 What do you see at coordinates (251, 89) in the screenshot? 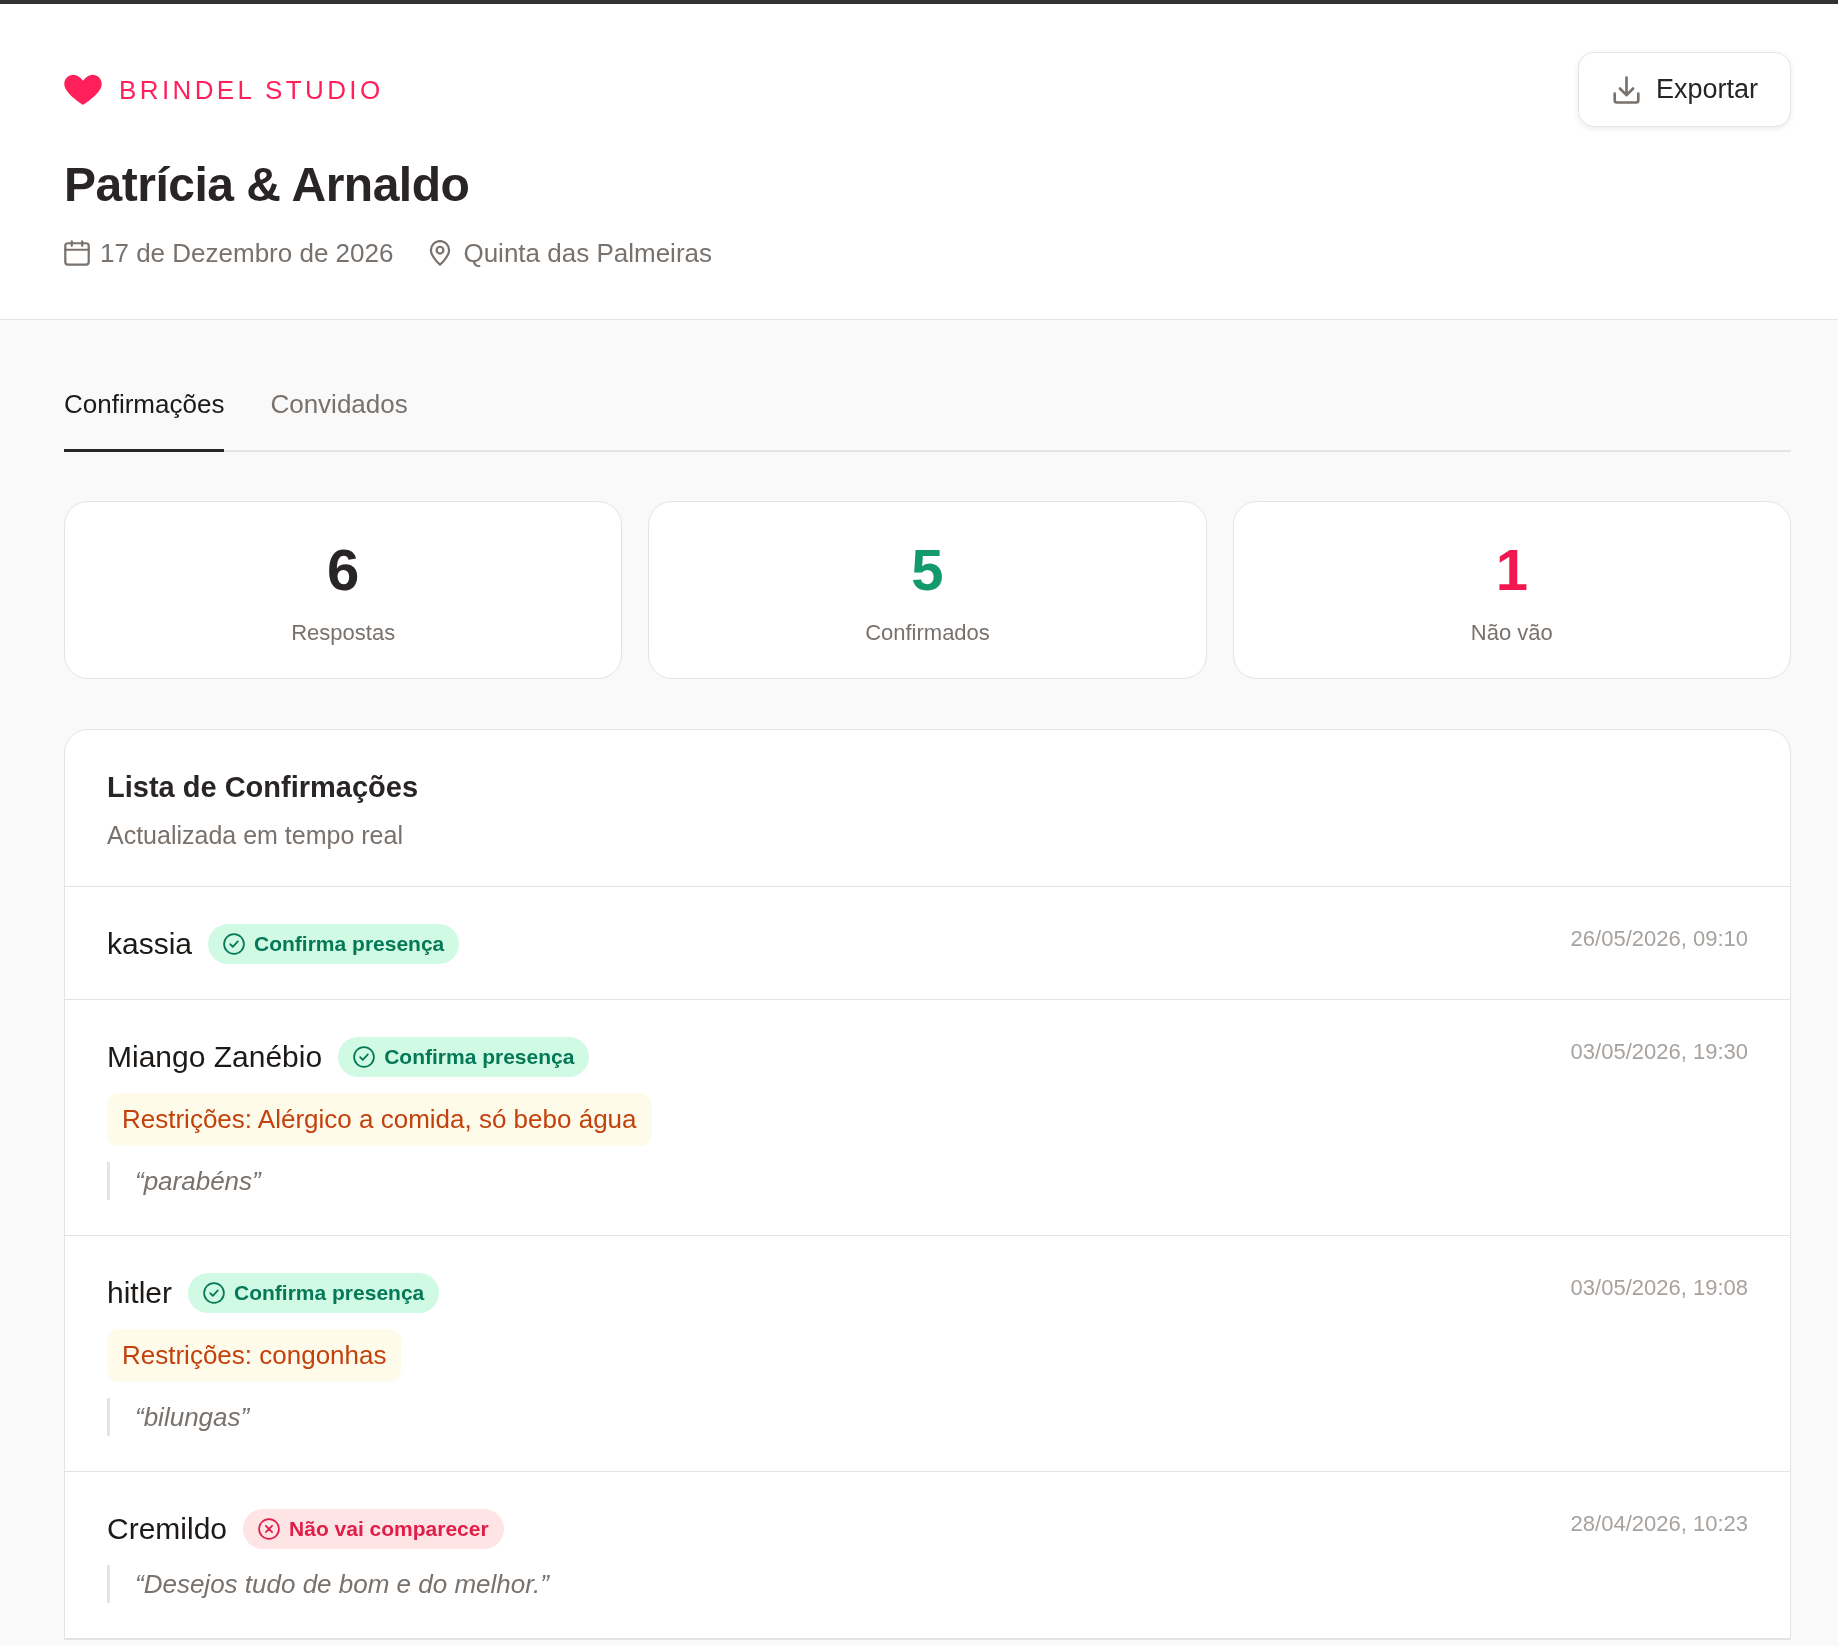
I see `brand-name: BRINDEL STUDIO` at bounding box center [251, 89].